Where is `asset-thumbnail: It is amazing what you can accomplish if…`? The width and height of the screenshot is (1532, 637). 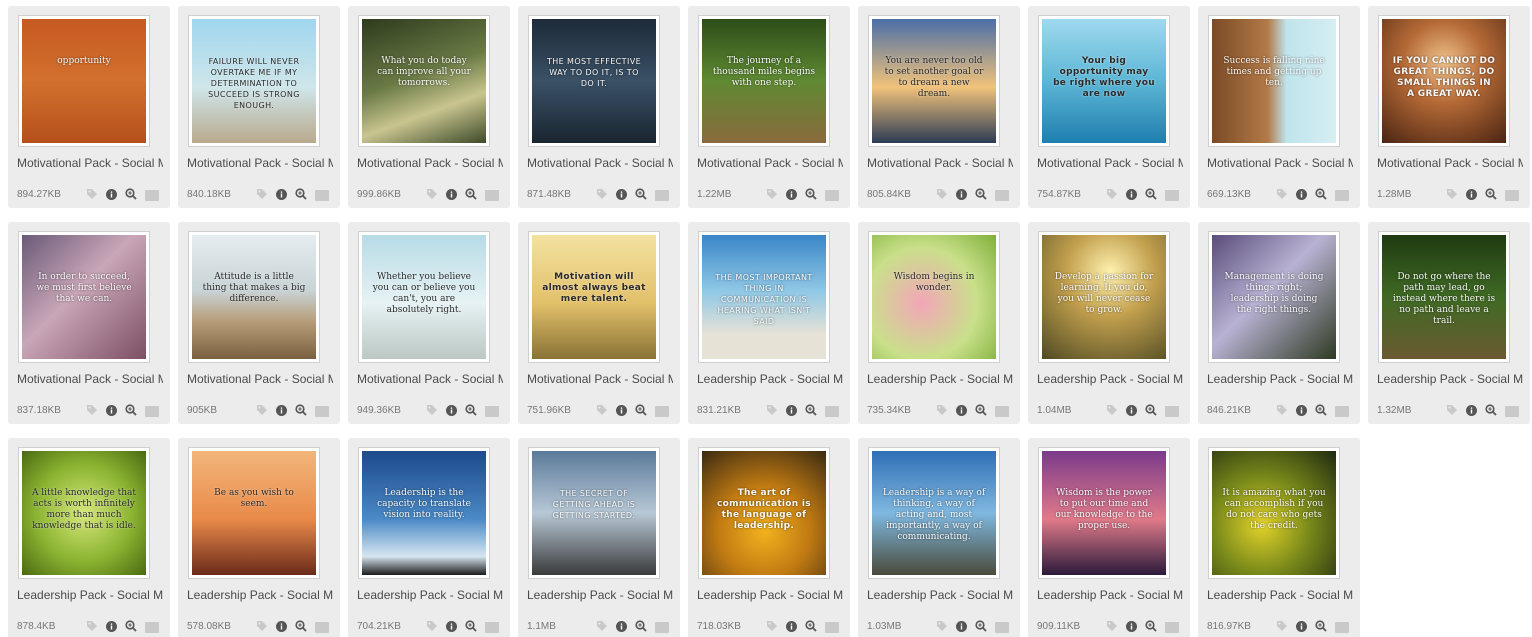
asset-thumbnail: It is amazing what you can accomplish if… is located at coordinates (1274, 513).